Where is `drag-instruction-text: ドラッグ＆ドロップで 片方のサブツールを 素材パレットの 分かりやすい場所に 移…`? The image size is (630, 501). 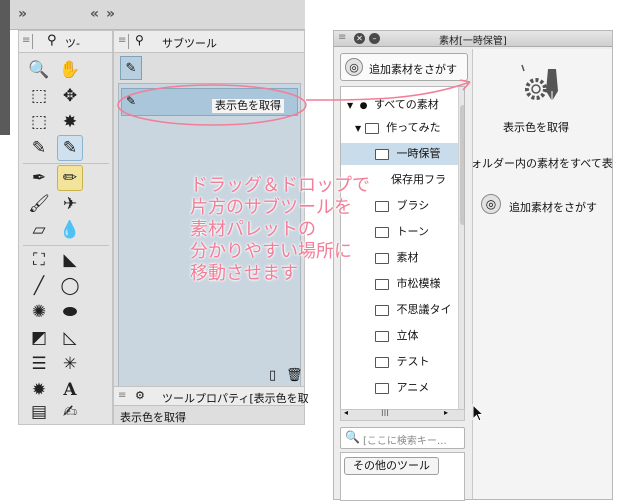
drag-instruction-text: ドラッグ＆ドロップで 片方のサブツールを 素材パレットの 分かりやすい場所に 移… is located at coordinates (290, 230).